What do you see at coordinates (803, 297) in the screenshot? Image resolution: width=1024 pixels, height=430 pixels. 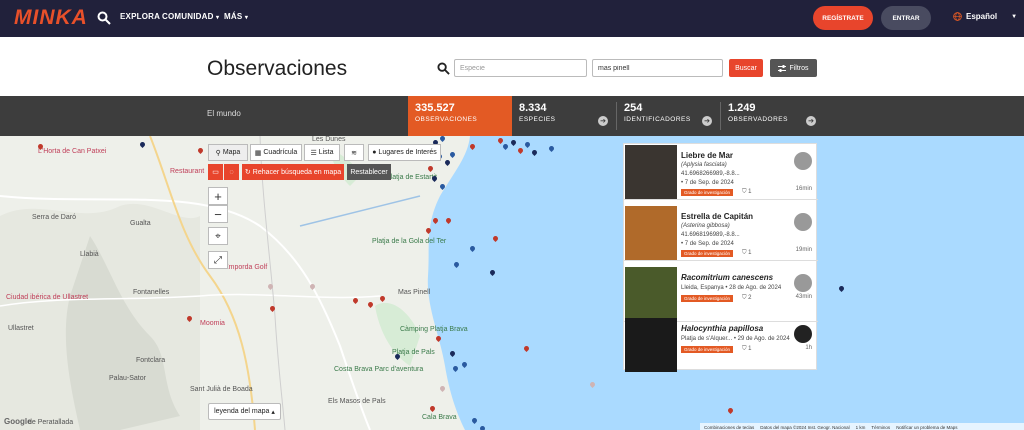 I see `time-ago: 43min` at bounding box center [803, 297].